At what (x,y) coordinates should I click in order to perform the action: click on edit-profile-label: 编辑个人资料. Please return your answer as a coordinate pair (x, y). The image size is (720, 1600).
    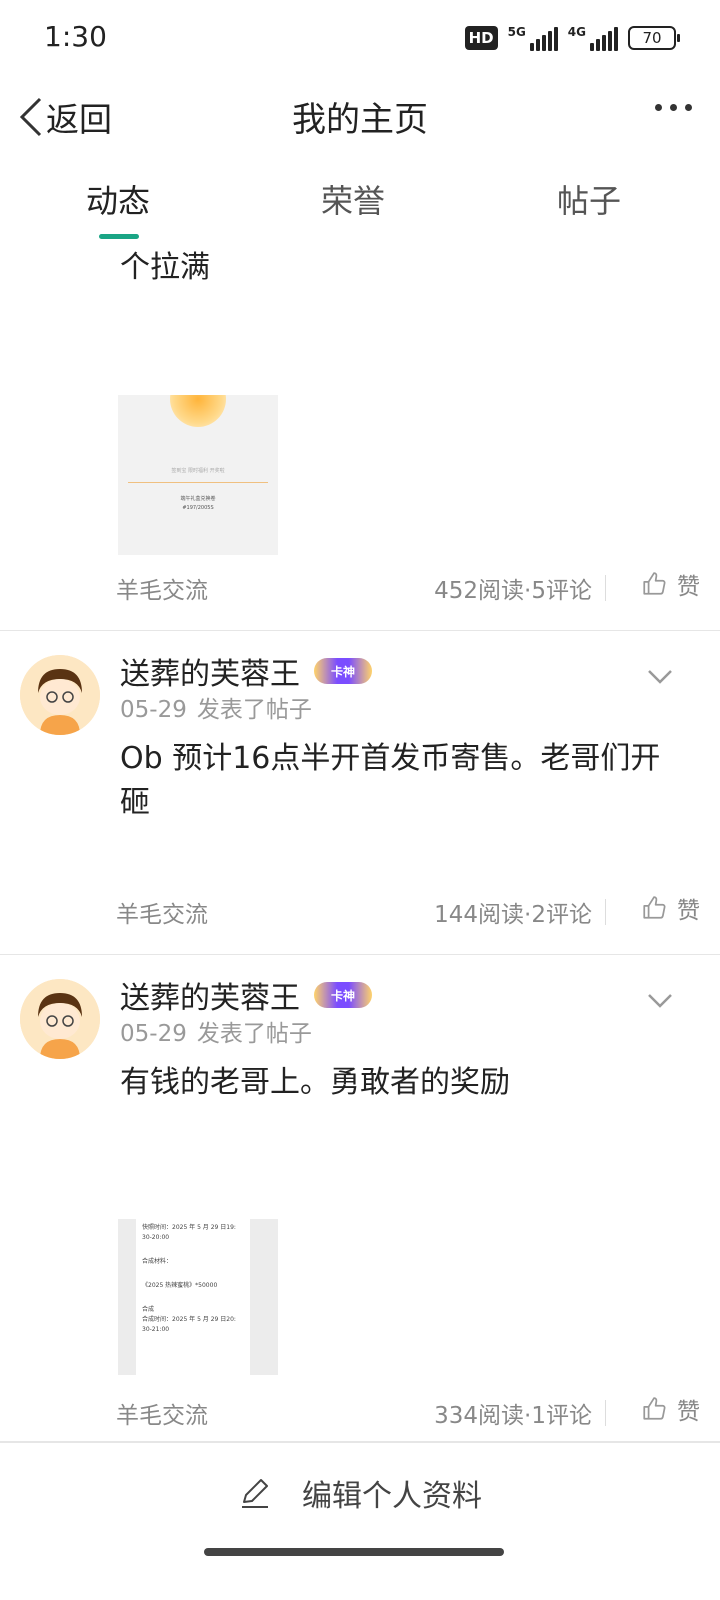
    Looking at the image, I should click on (392, 1496).